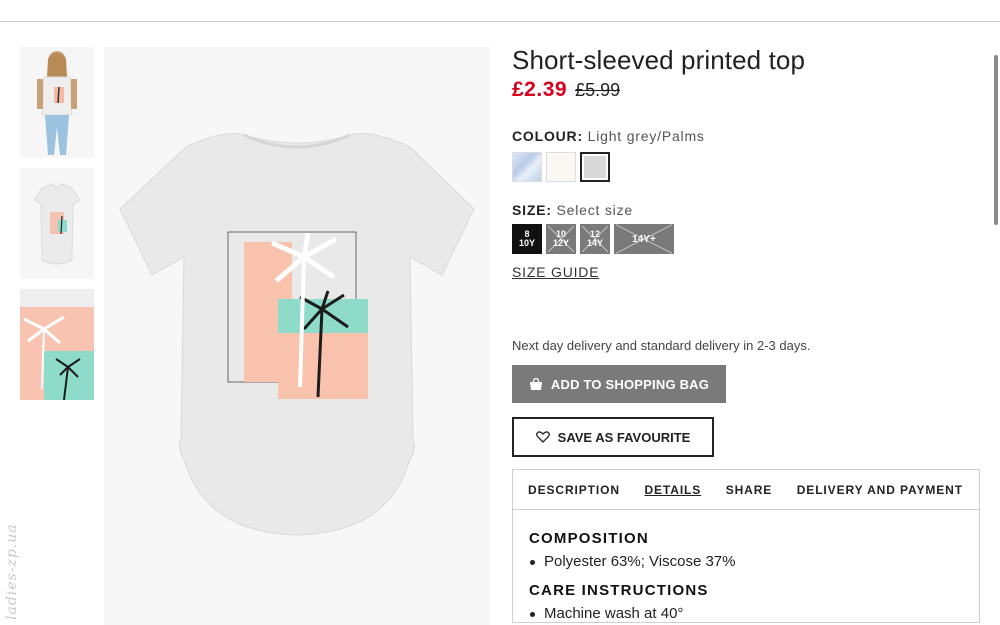 Image resolution: width=1000 pixels, height=625 pixels. Describe the element at coordinates (57, 223) in the screenshot. I see `thumbnail-flat` at that location.